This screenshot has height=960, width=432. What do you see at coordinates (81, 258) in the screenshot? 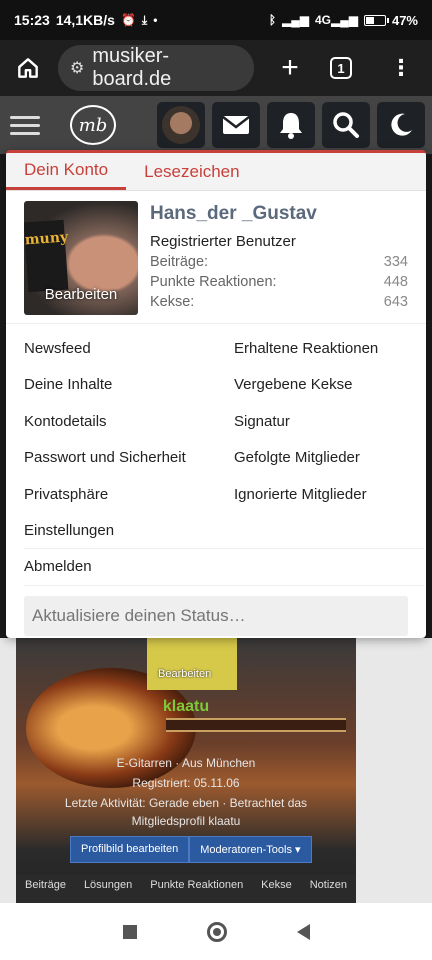
I see `avatar: muny Bearbeiten` at bounding box center [81, 258].